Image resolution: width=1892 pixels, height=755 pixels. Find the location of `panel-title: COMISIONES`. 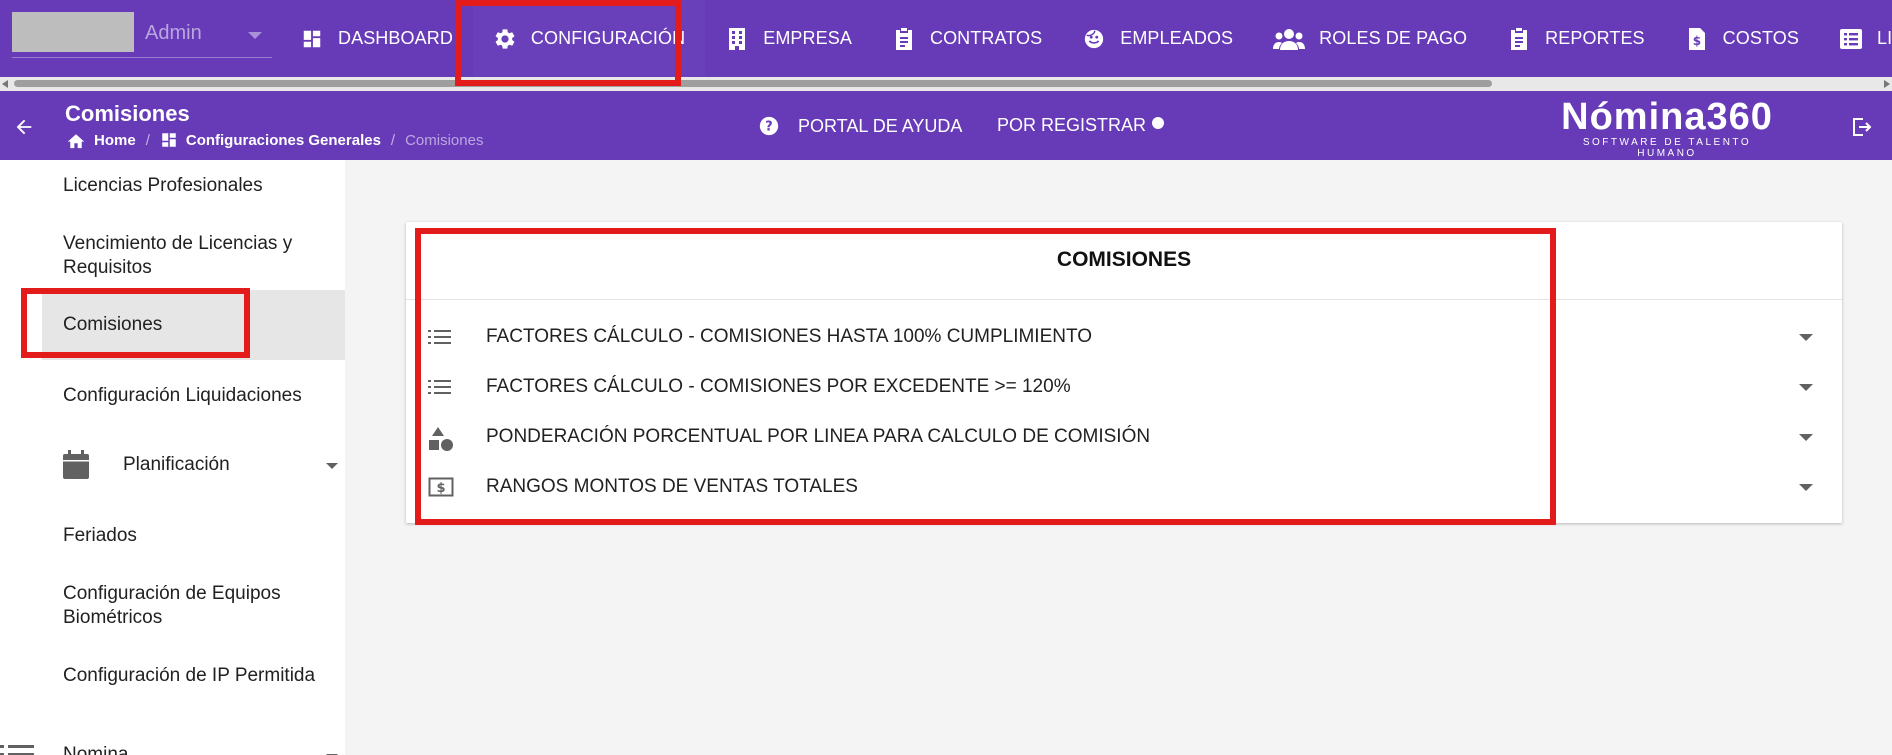

panel-title: COMISIONES is located at coordinates (1124, 261).